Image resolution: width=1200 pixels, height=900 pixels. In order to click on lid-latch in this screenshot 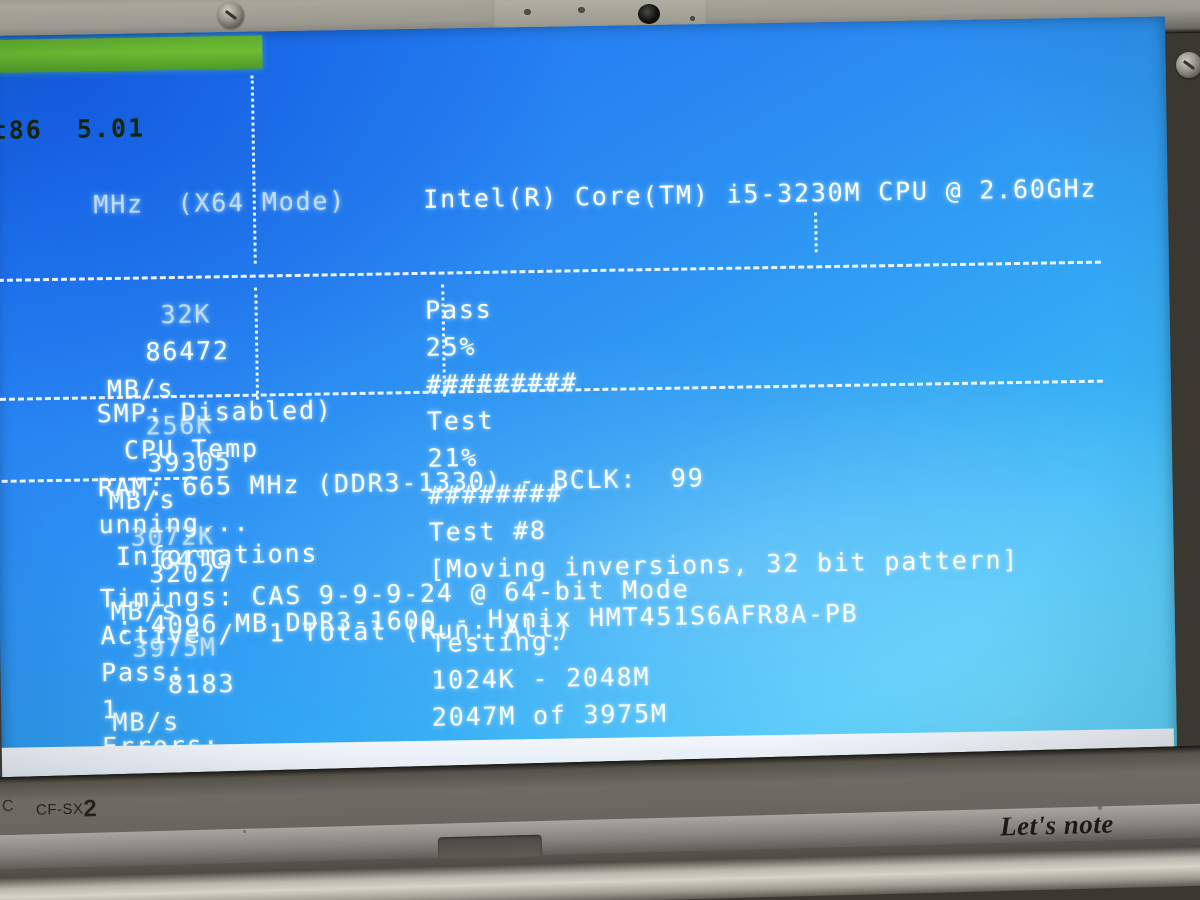, I will do `click(490, 847)`.